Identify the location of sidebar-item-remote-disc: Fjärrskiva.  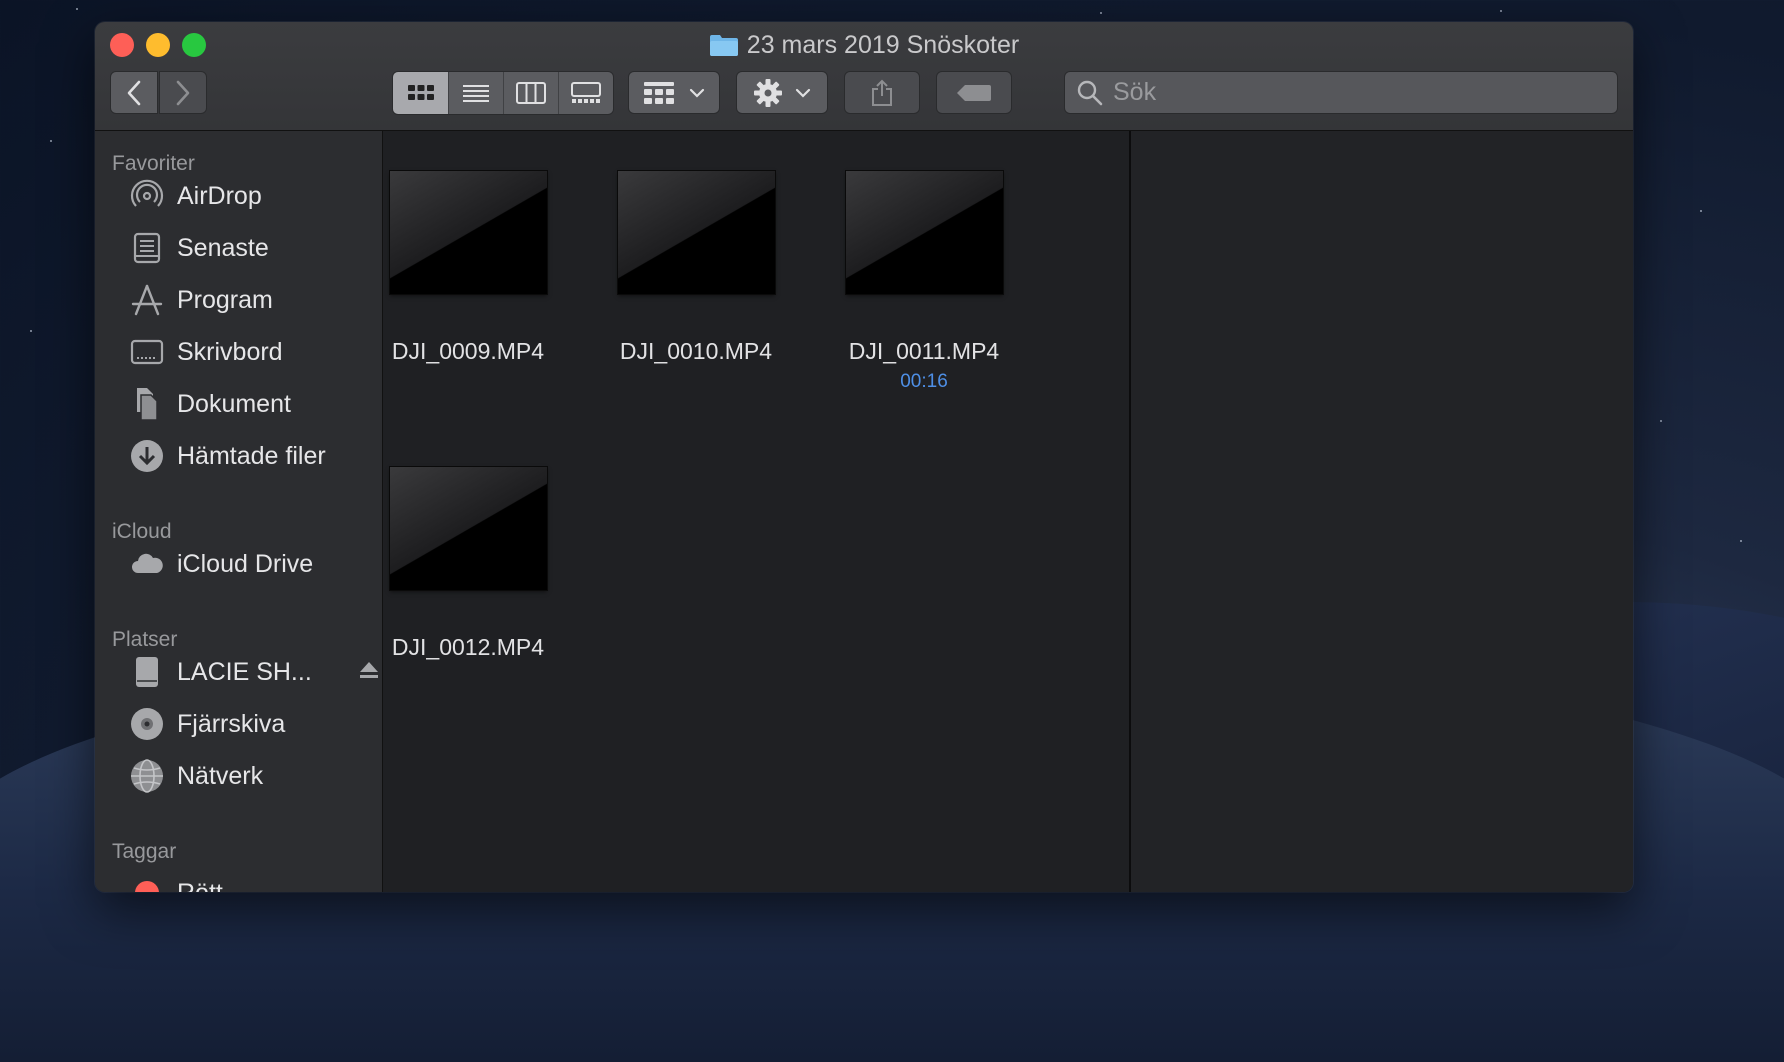
(207, 724).